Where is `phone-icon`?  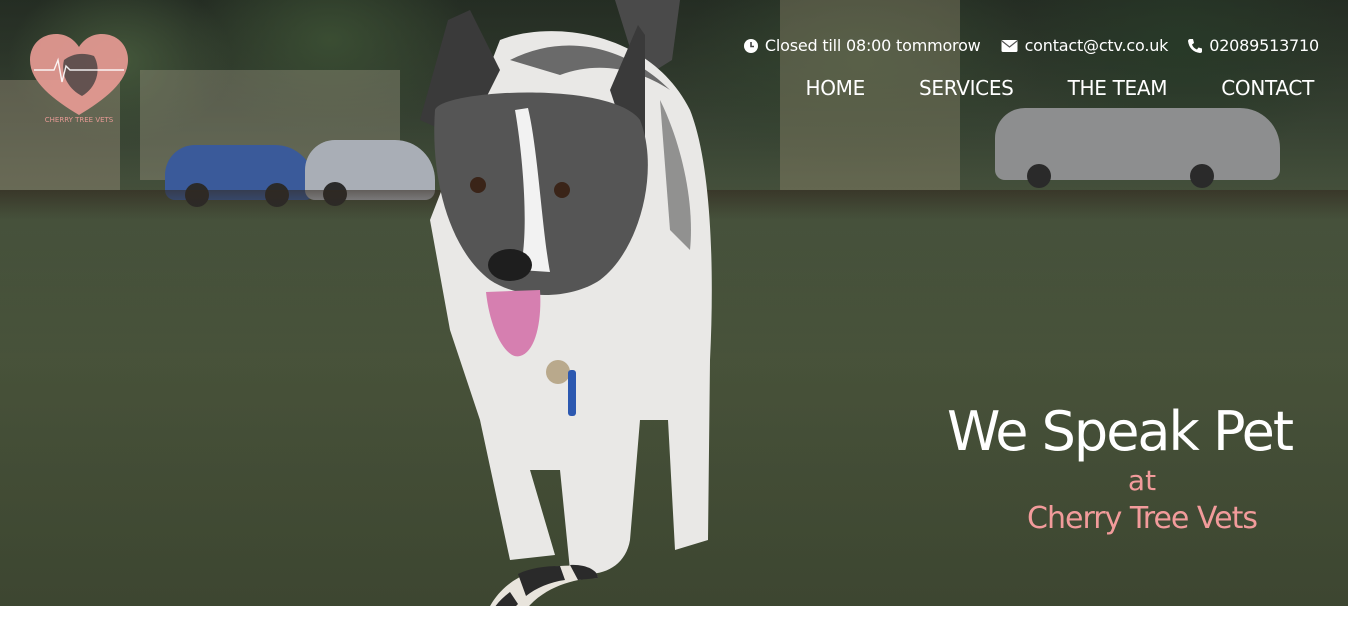
phone-icon is located at coordinates (1195, 45).